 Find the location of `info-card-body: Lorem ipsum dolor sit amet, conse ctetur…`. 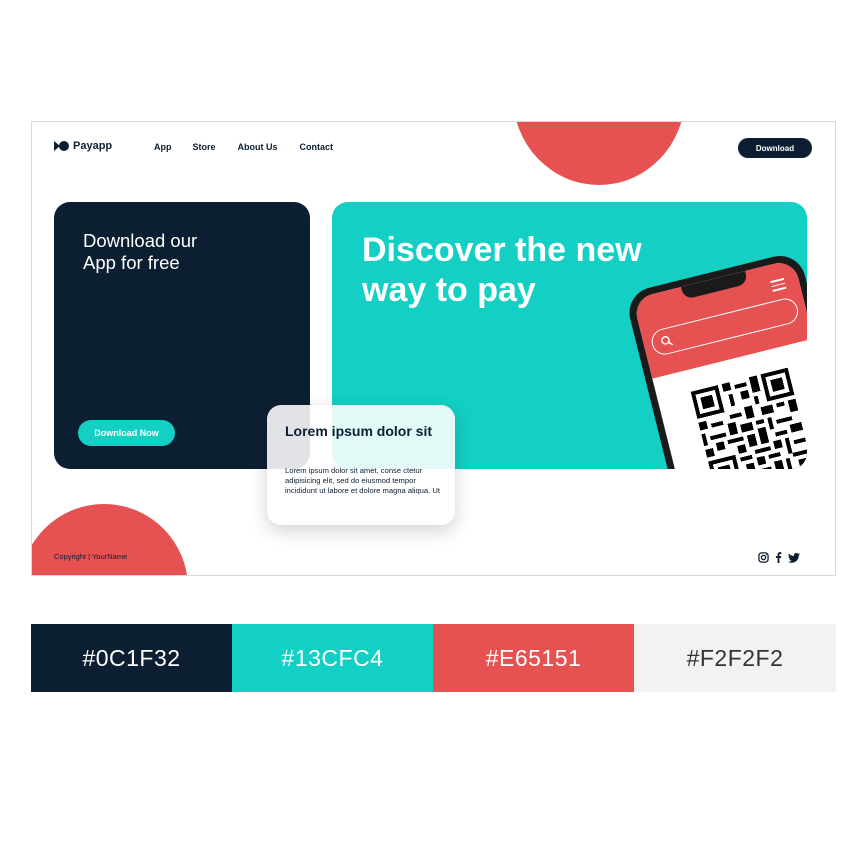

info-card-body: Lorem ipsum dolor sit amet, conse ctetur… is located at coordinates (362, 480).